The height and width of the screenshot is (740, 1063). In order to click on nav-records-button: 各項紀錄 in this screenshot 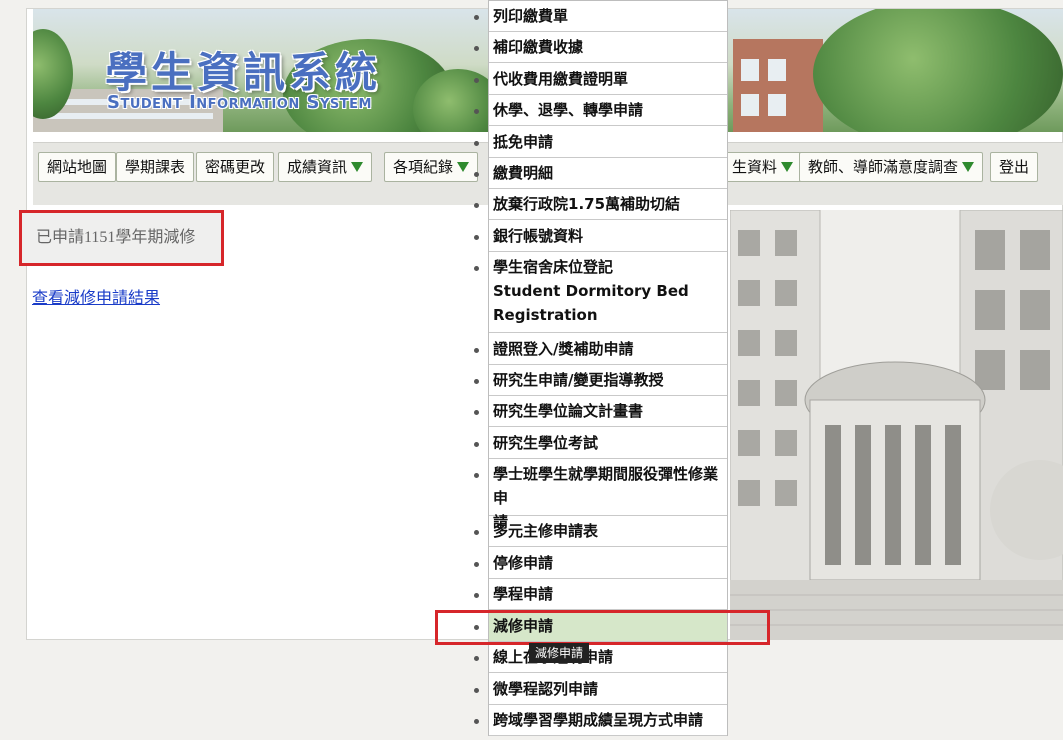, I will do `click(431, 167)`.